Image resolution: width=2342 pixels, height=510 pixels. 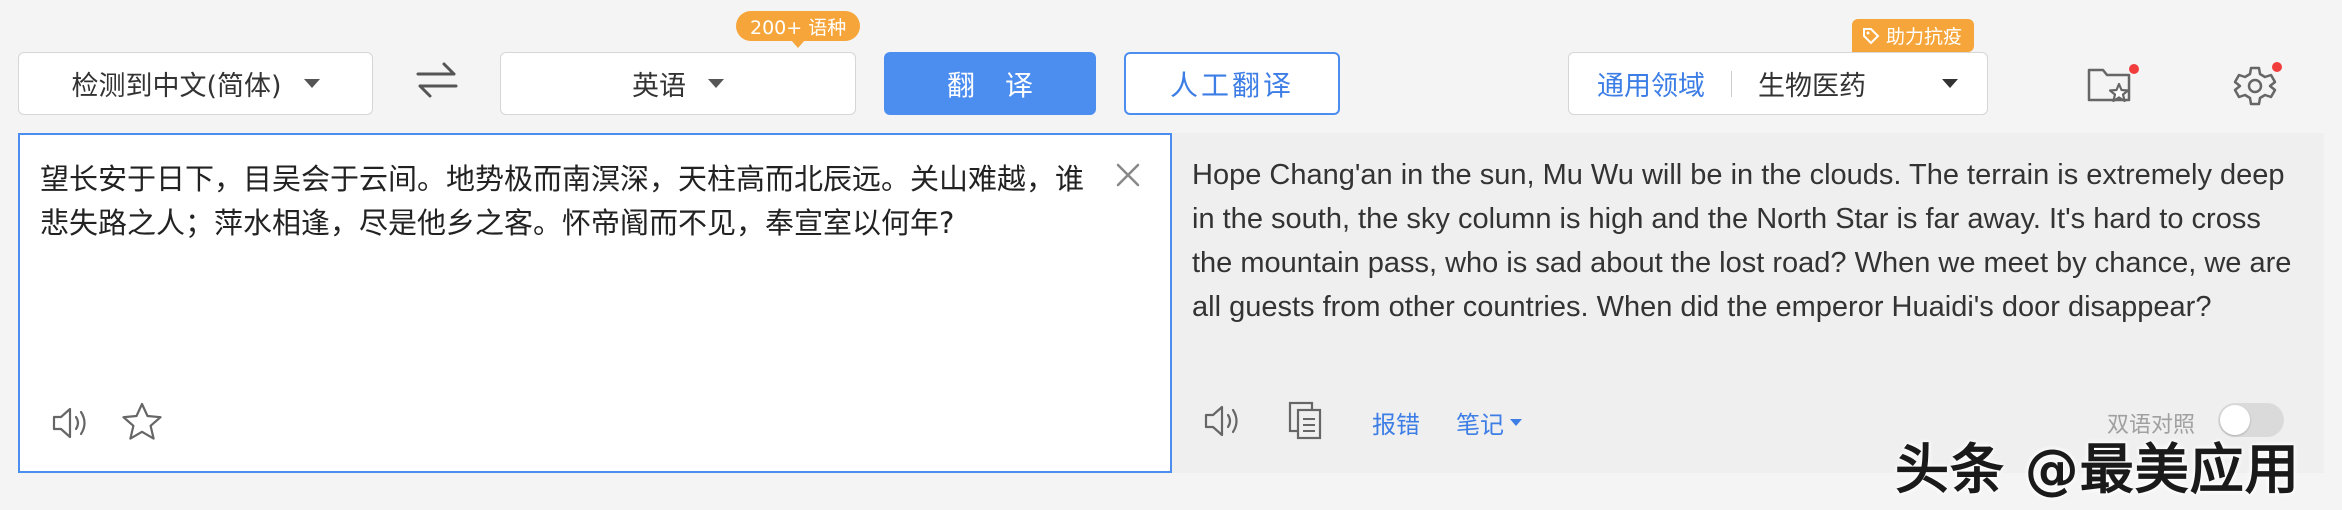 I want to click on copy-icon, so click(x=1306, y=420).